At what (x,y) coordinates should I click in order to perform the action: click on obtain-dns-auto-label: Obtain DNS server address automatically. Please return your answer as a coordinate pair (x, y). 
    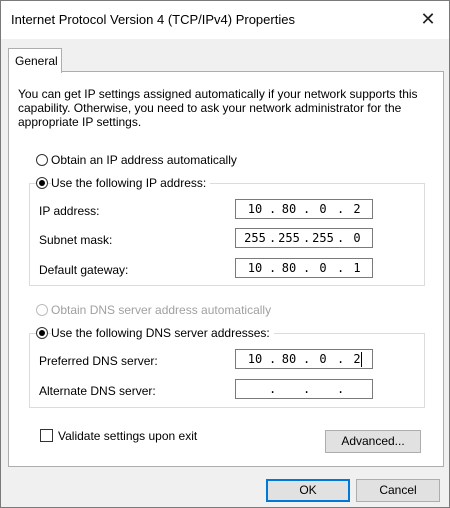
    Looking at the image, I should click on (161, 310).